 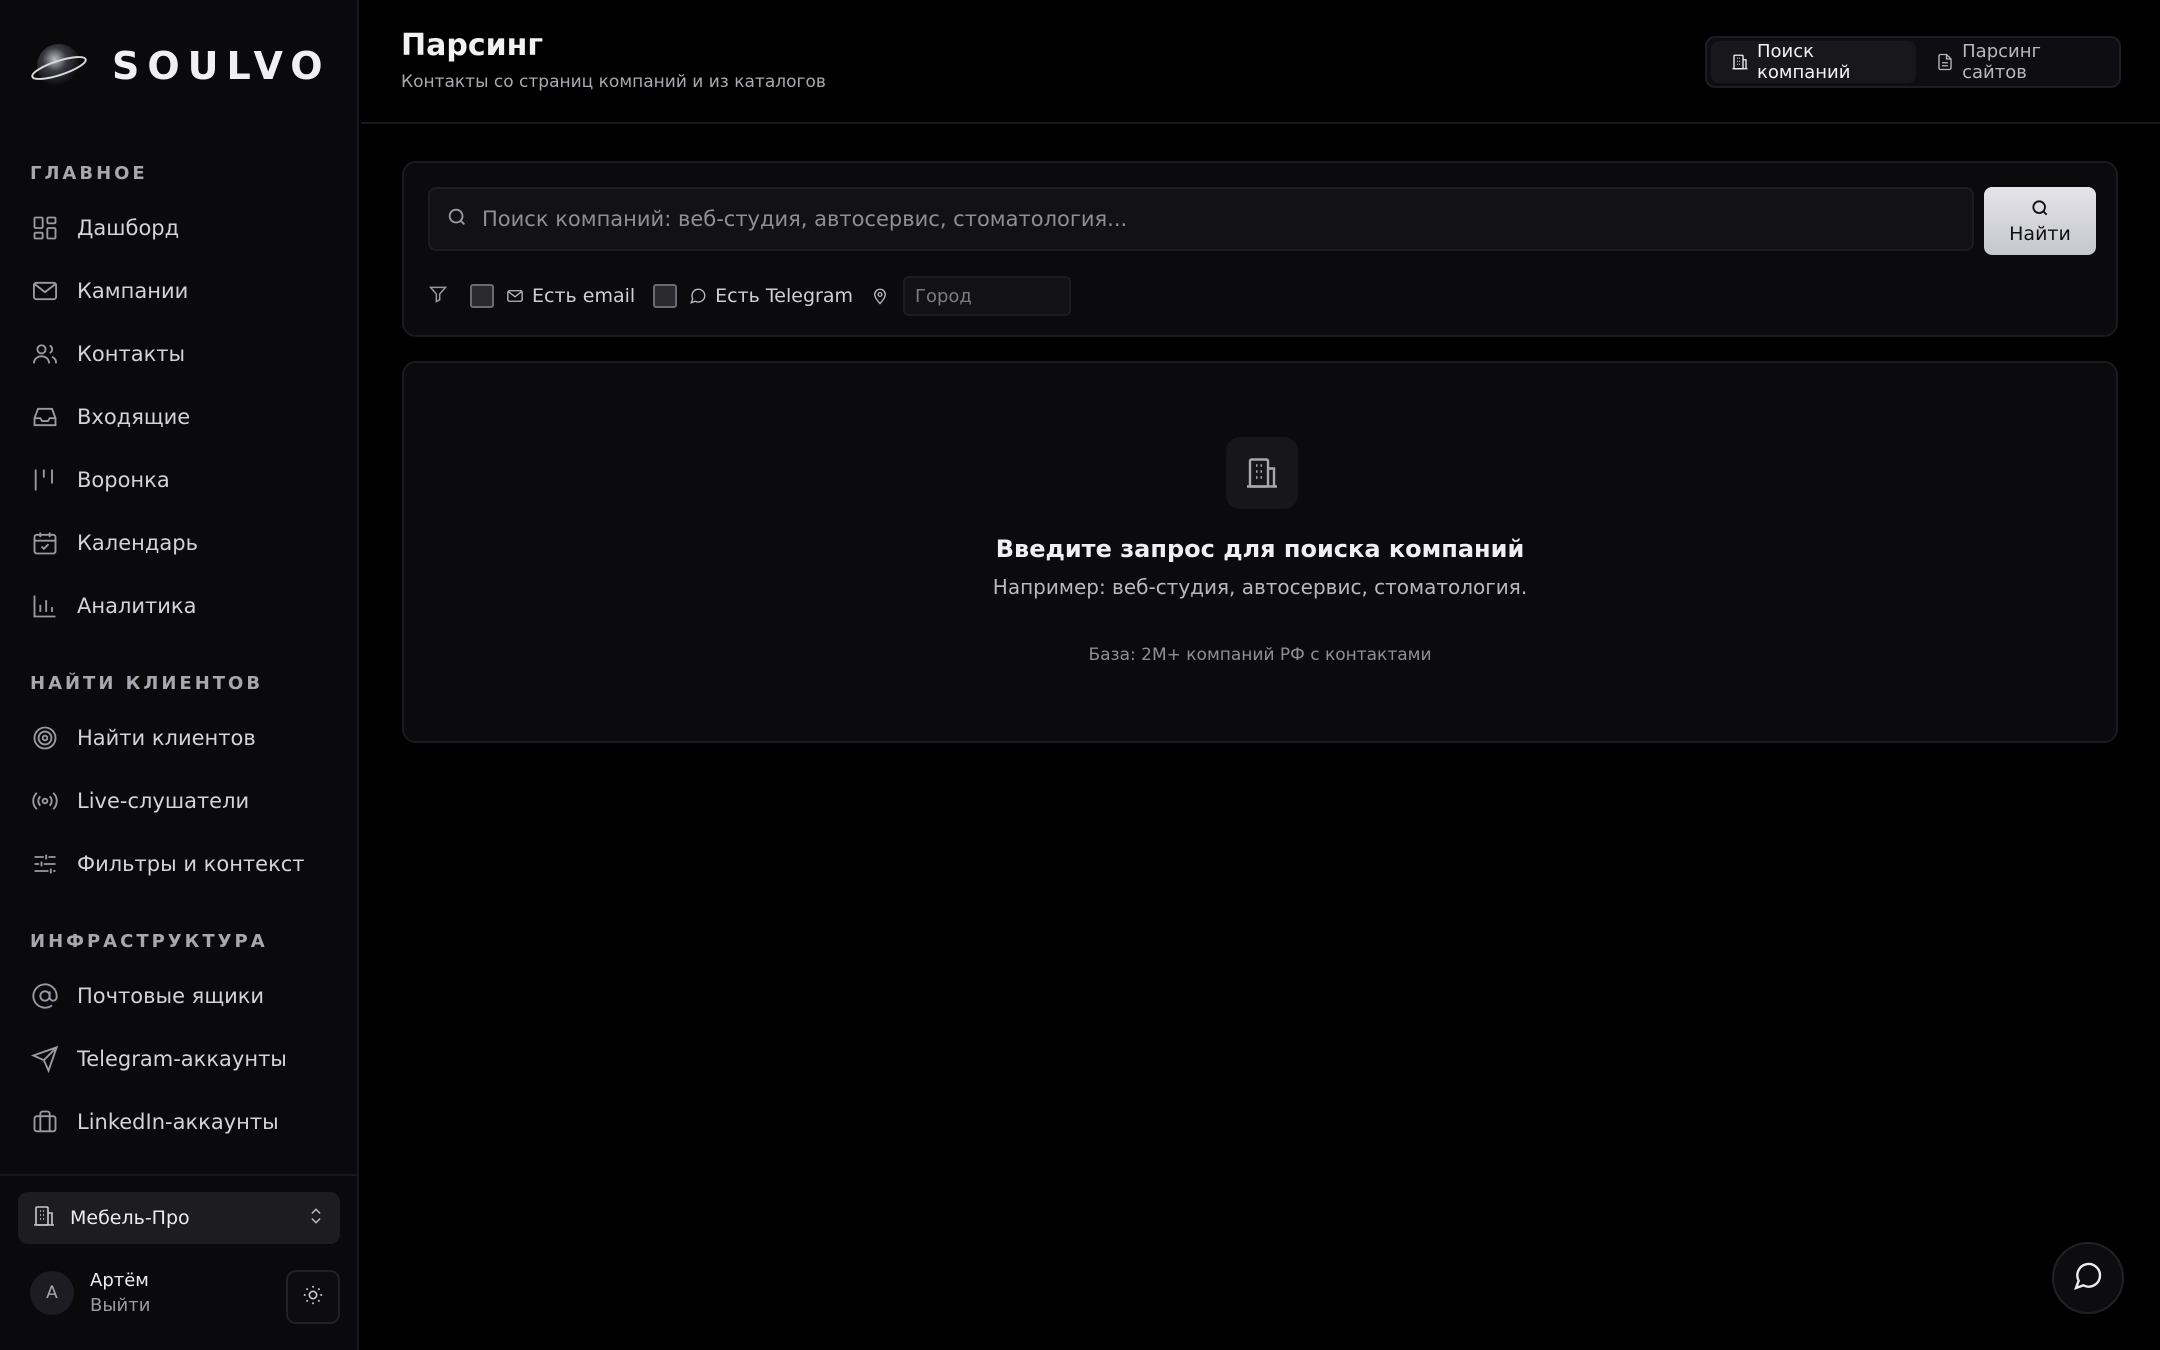 What do you see at coordinates (45, 543) in the screenshot?
I see `calendar-icon` at bounding box center [45, 543].